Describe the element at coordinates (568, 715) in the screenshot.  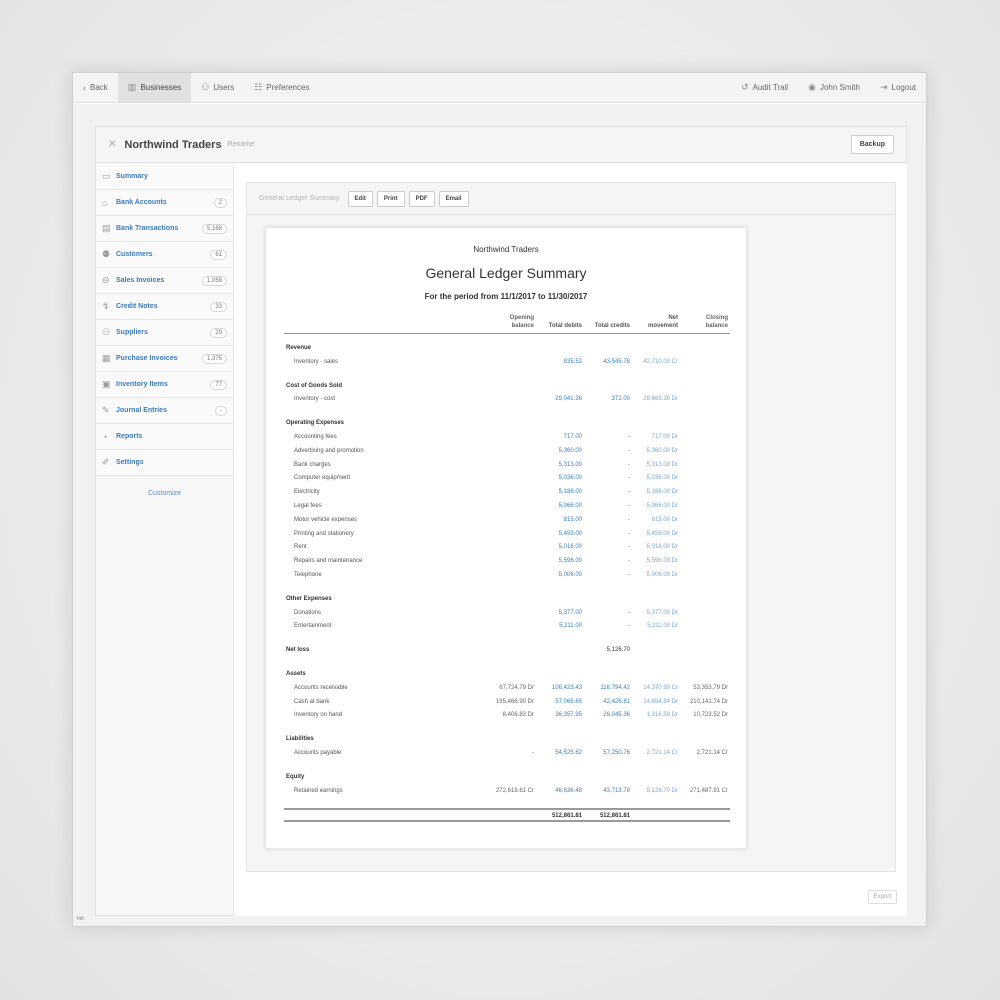
I see `cell-debits: 36,357.95` at that location.